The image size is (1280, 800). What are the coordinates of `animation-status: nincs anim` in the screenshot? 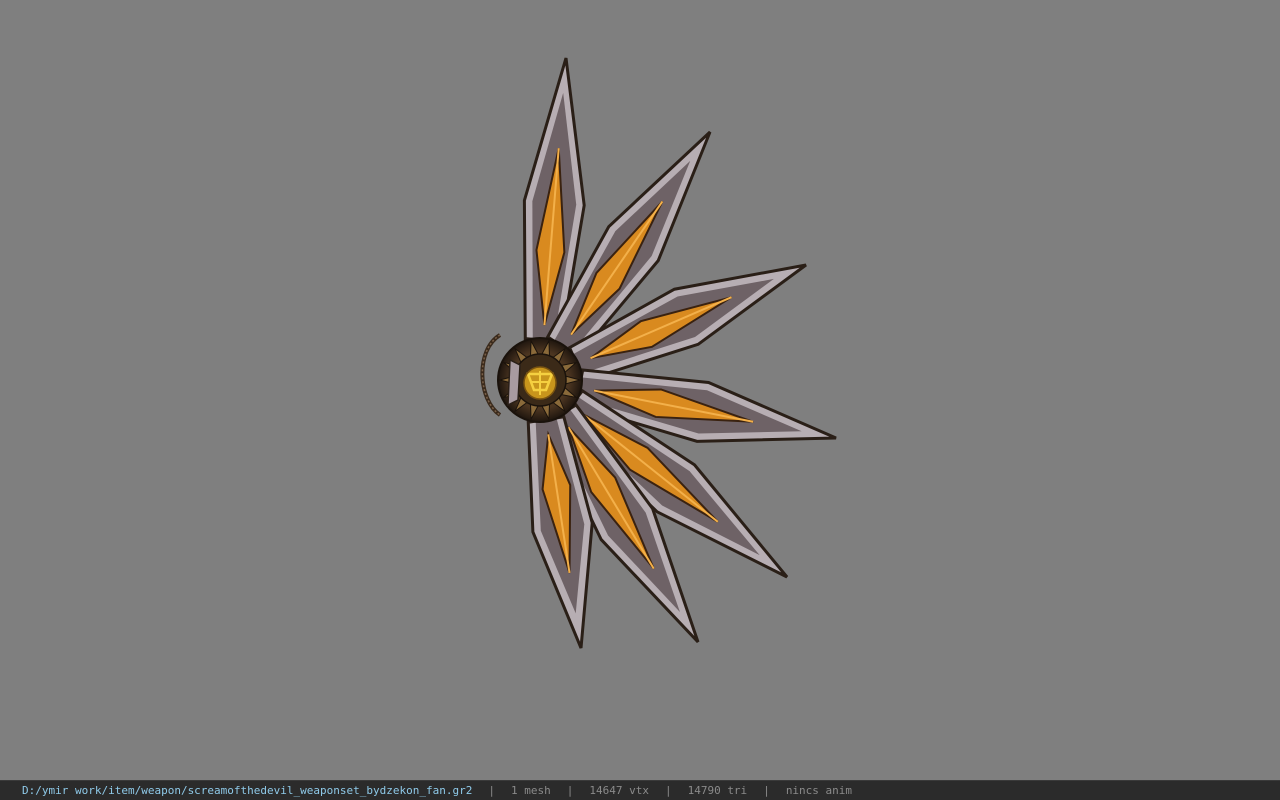 It's located at (819, 790).